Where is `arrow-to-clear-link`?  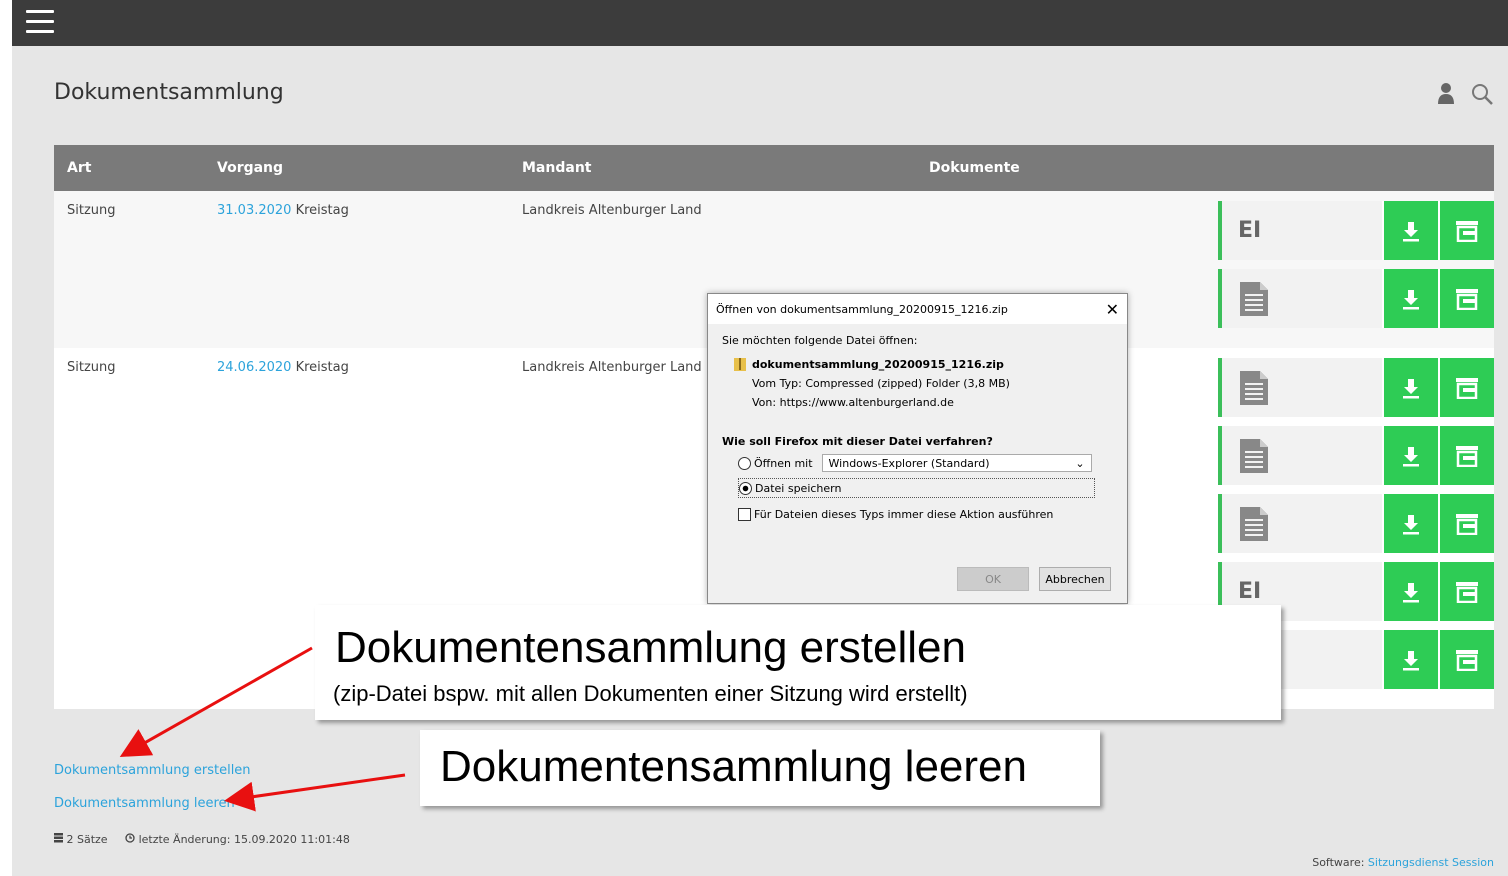 arrow-to-clear-link is located at coordinates (315, 792).